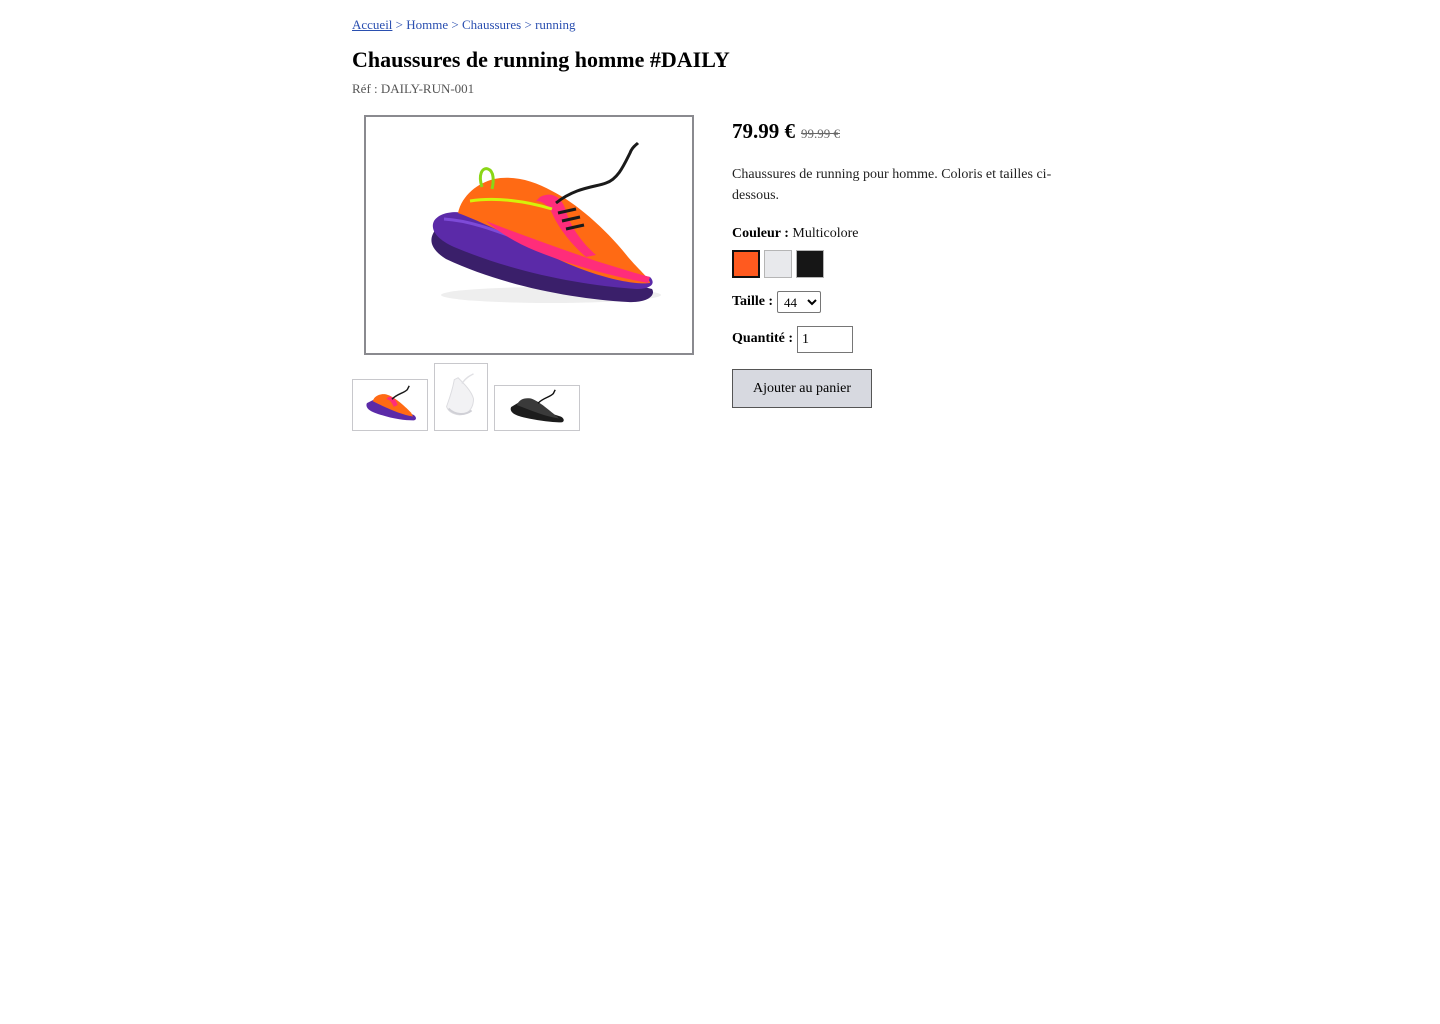 Image resolution: width=1440 pixels, height=1024 pixels. Describe the element at coordinates (460, 394) in the screenshot. I see `shoe-thumb-white-icon` at that location.